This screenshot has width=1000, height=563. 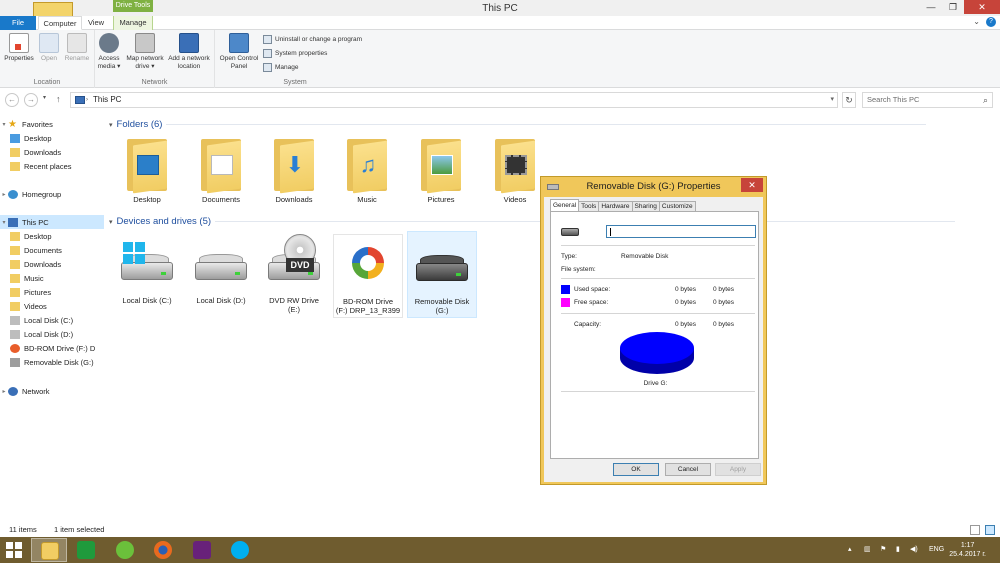 What do you see at coordinates (31, 100) in the screenshot?
I see `forward-button: →` at bounding box center [31, 100].